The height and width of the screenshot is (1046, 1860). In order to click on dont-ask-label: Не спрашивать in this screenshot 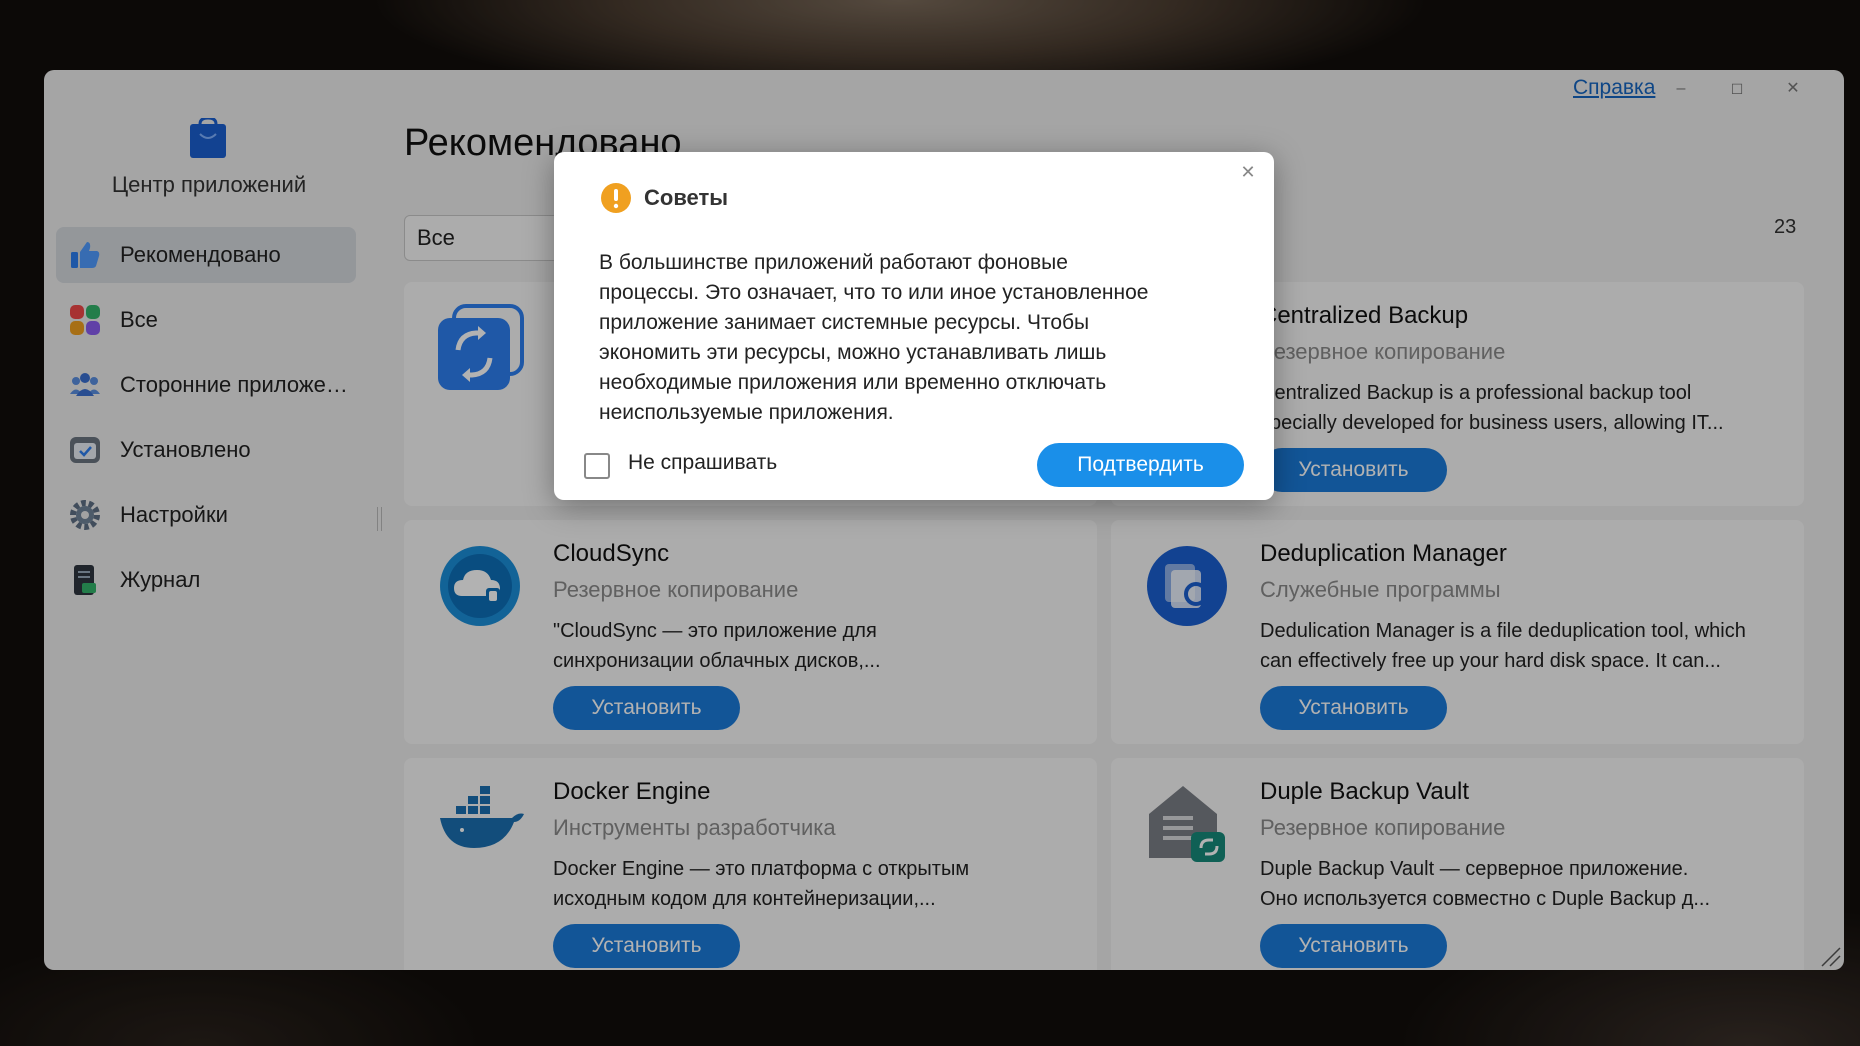, I will do `click(702, 463)`.